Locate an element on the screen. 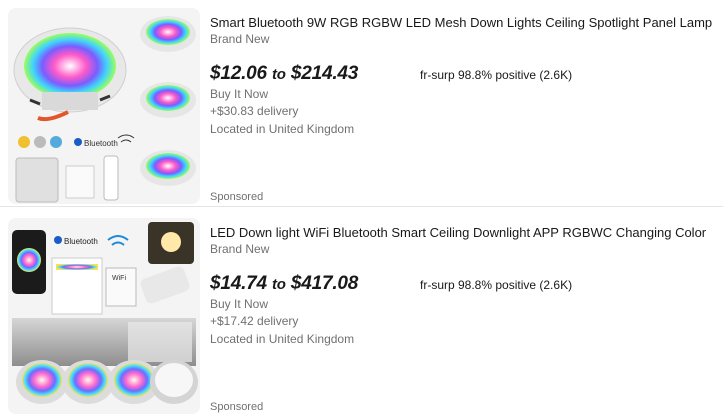  price-high: $214.43 is located at coordinates (324, 73).